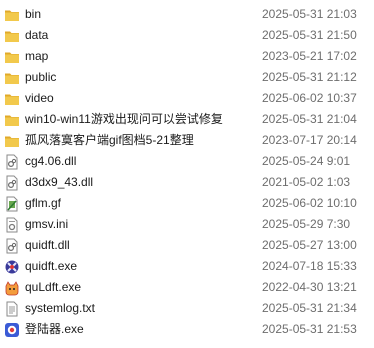 The height and width of the screenshot is (348, 374). Describe the element at coordinates (187, 308) in the screenshot. I see `file-row-systemlog-txt: systemlog.txt 2025-05-31 21:34` at that location.